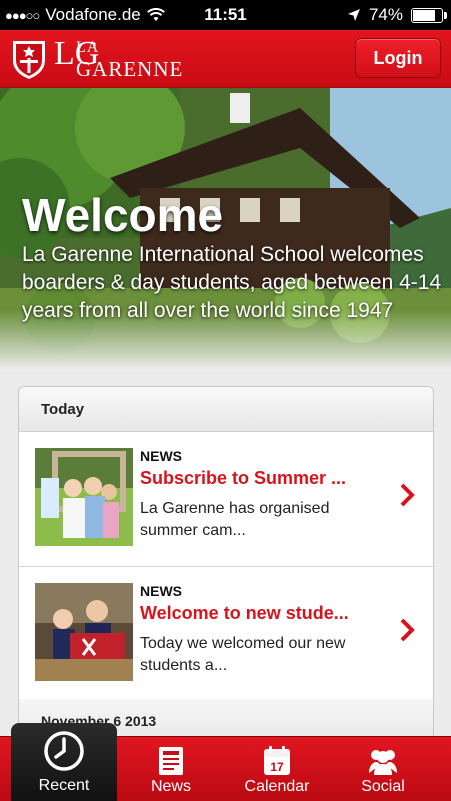  I want to click on login-button: Login, so click(398, 58).